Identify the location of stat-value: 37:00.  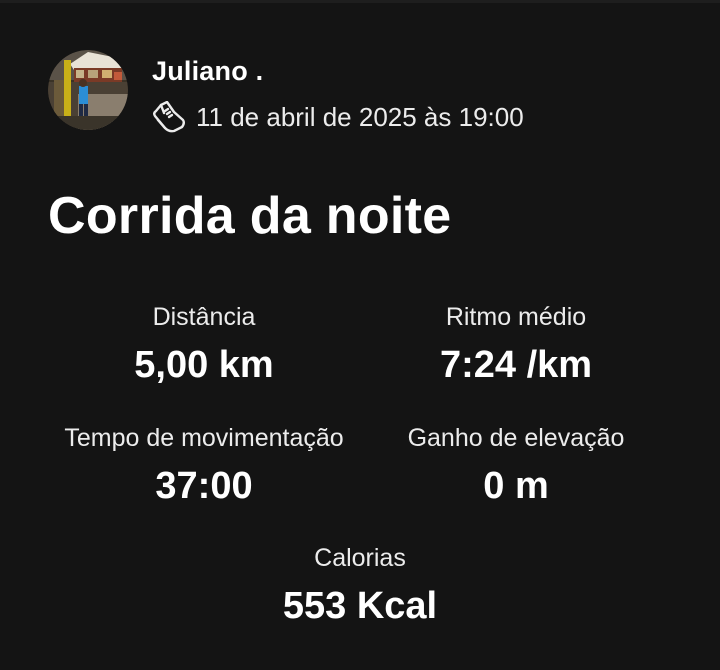
(204, 486).